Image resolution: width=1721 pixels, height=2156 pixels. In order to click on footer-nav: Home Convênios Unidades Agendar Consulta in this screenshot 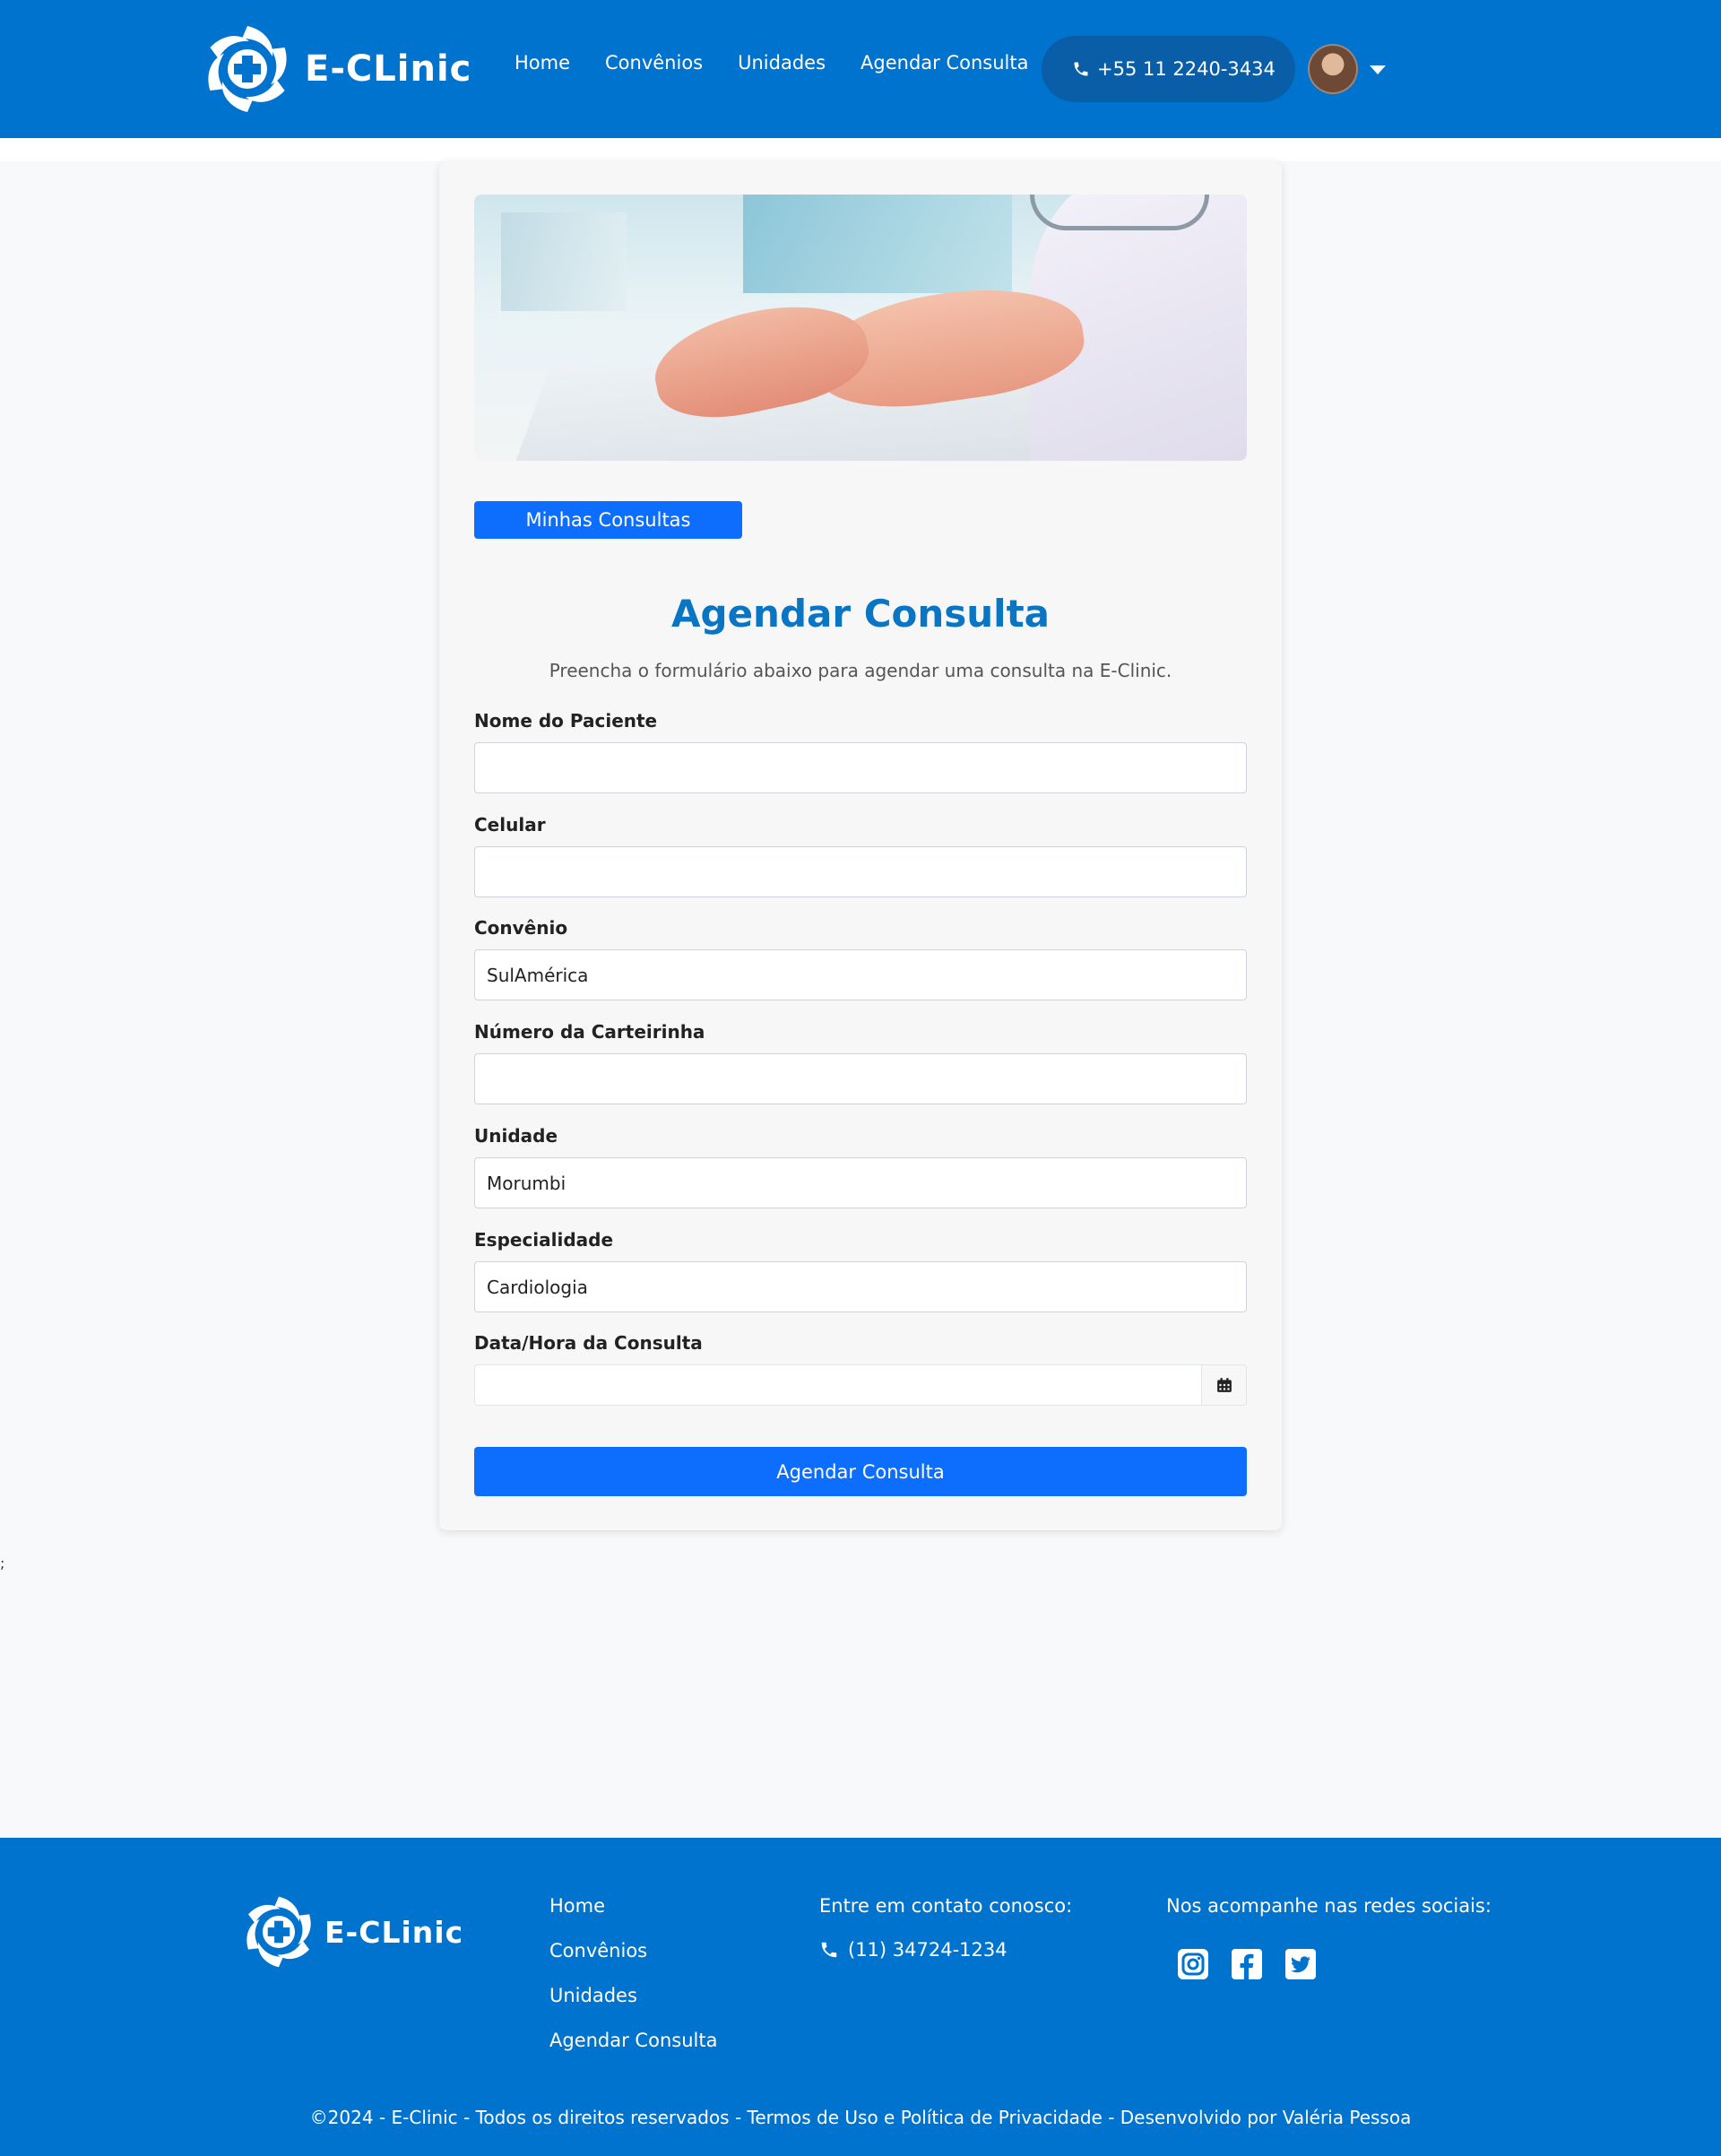, I will do `click(633, 1985)`.